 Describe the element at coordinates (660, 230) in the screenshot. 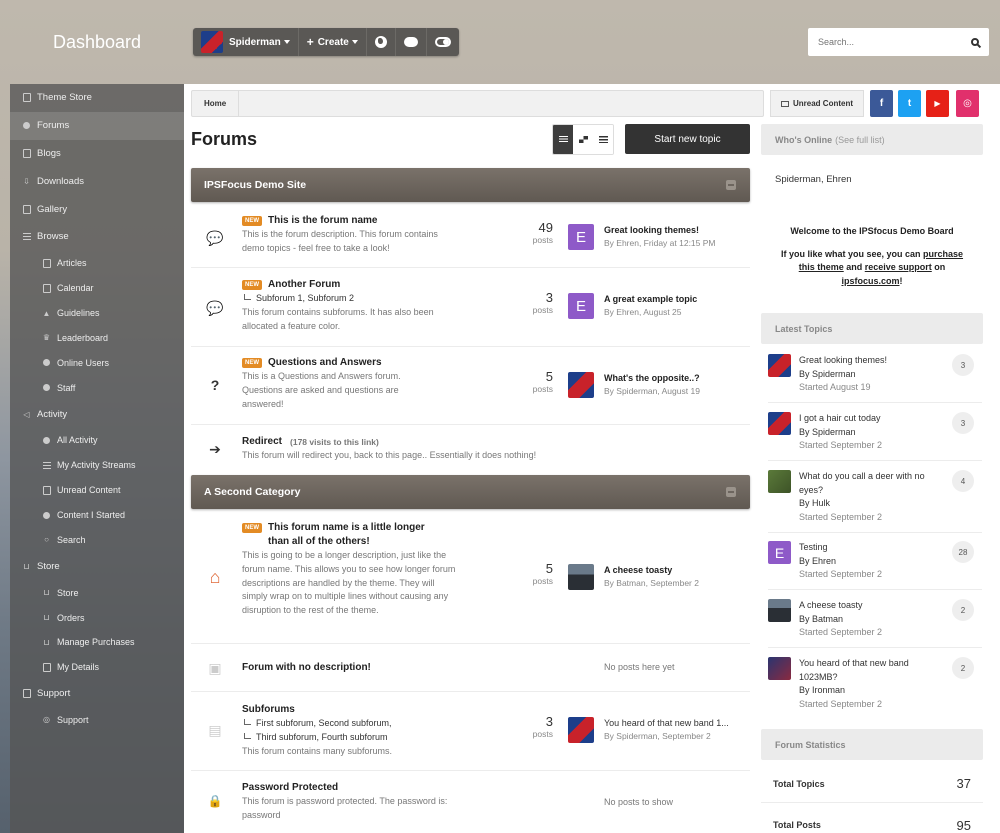

I see `last-post-title: Great looking themes!` at that location.